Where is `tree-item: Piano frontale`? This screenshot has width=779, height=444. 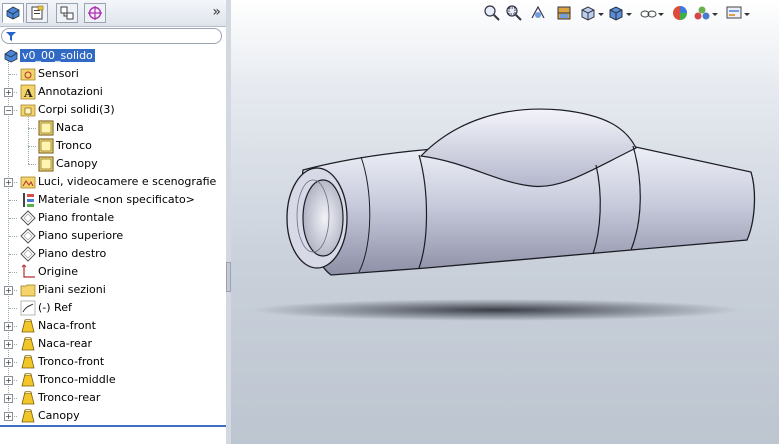
tree-item: Piano frontale is located at coordinates (113, 218).